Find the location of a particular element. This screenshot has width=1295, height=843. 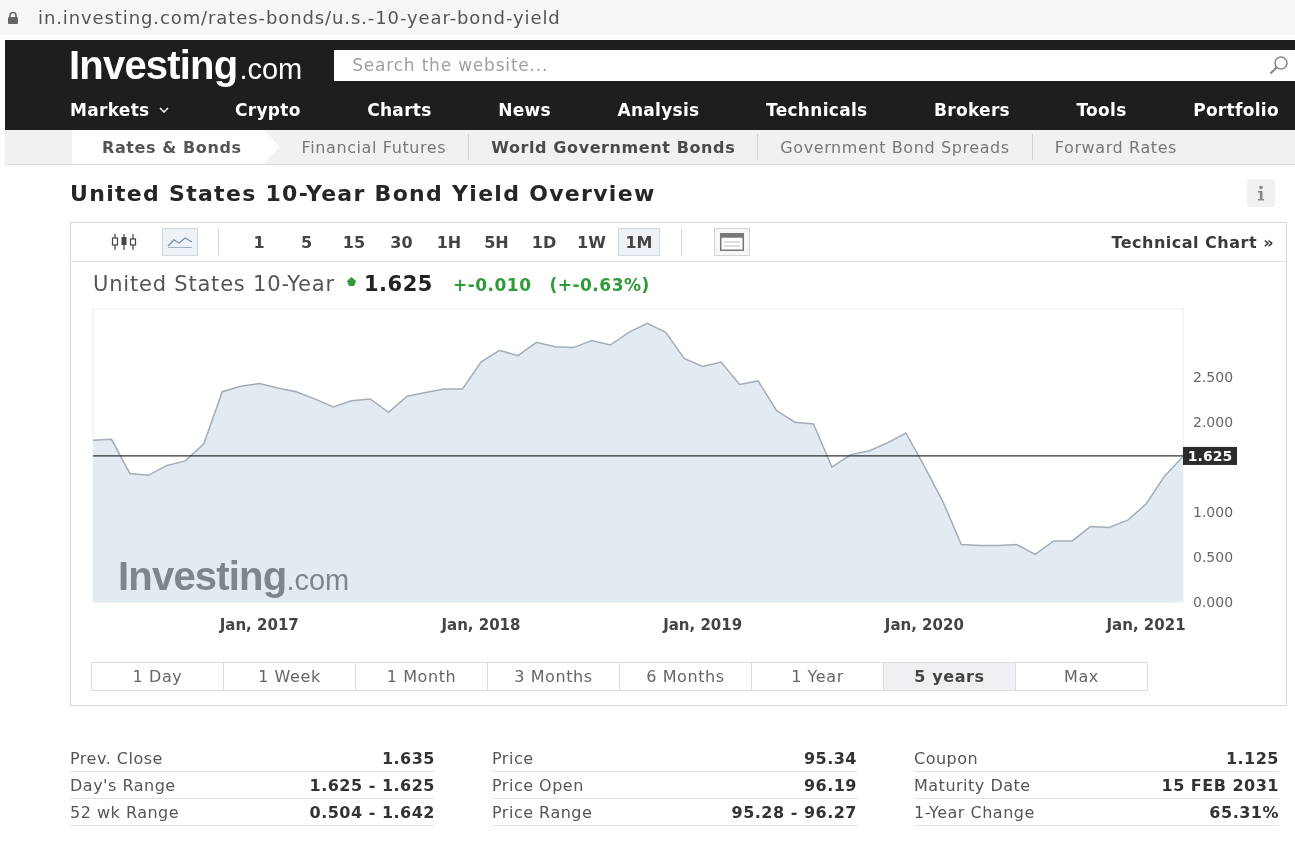

range-tab: 1 Month is located at coordinates (421, 676).